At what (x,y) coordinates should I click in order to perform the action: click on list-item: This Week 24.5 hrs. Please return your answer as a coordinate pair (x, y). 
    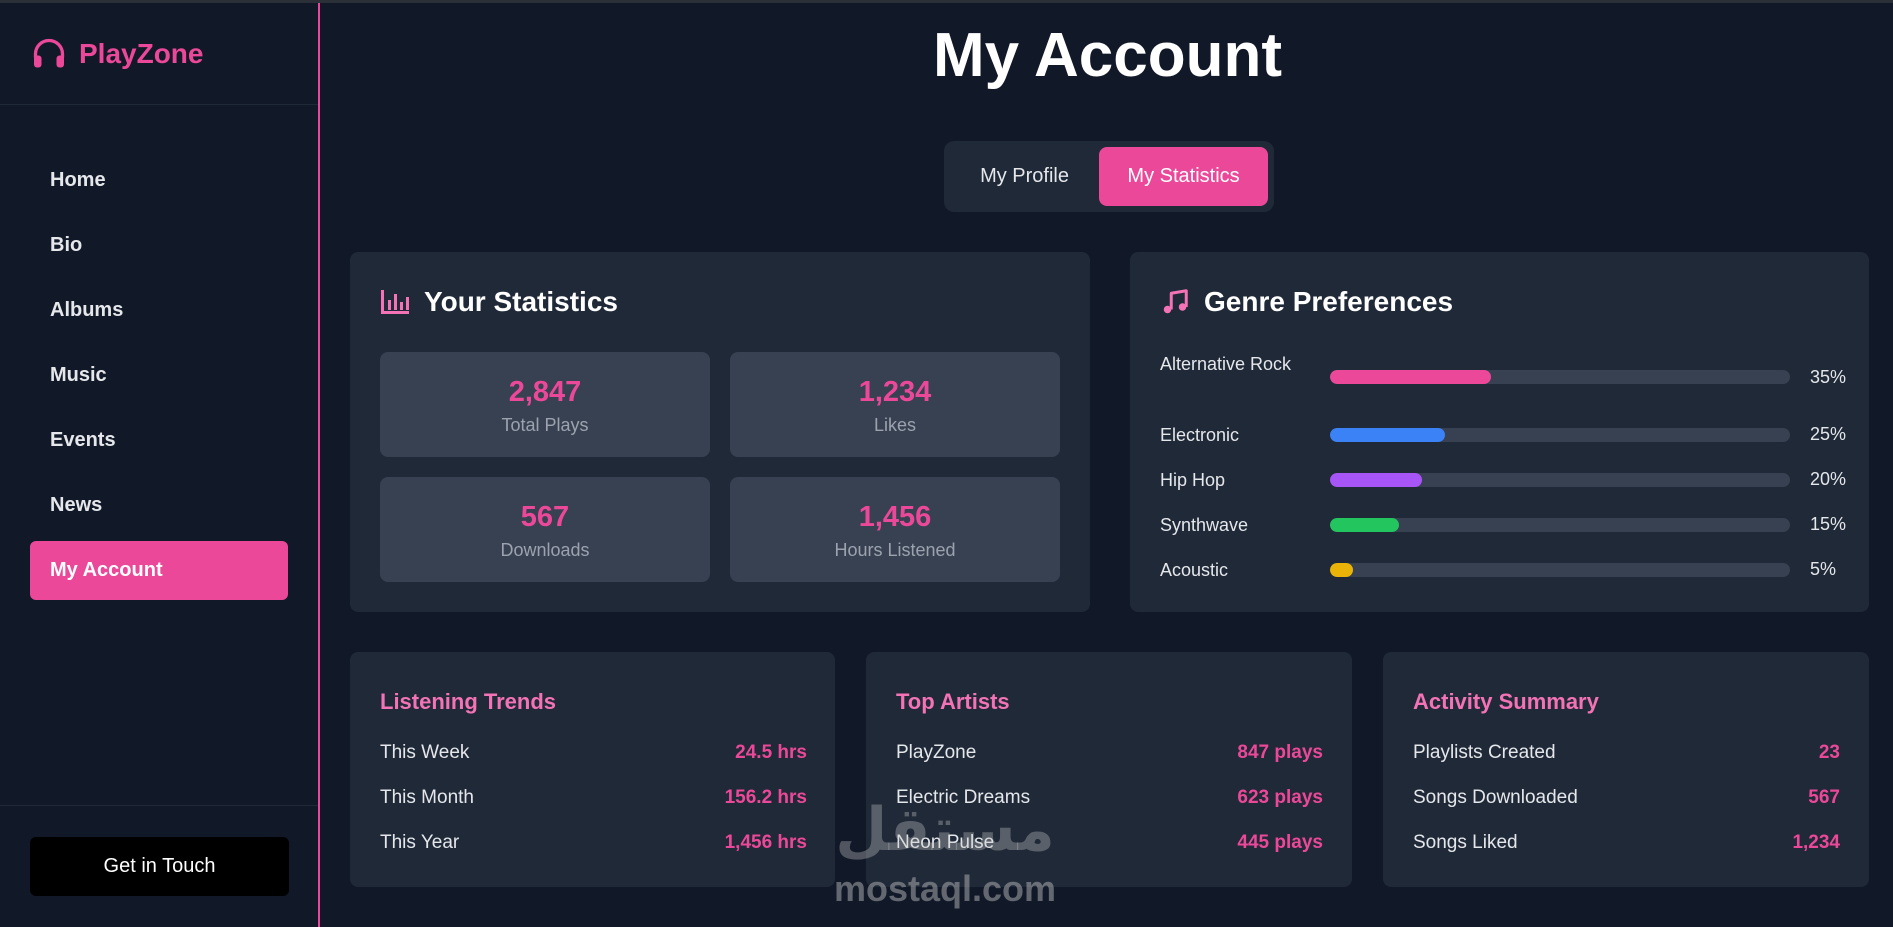
    Looking at the image, I should click on (593, 753).